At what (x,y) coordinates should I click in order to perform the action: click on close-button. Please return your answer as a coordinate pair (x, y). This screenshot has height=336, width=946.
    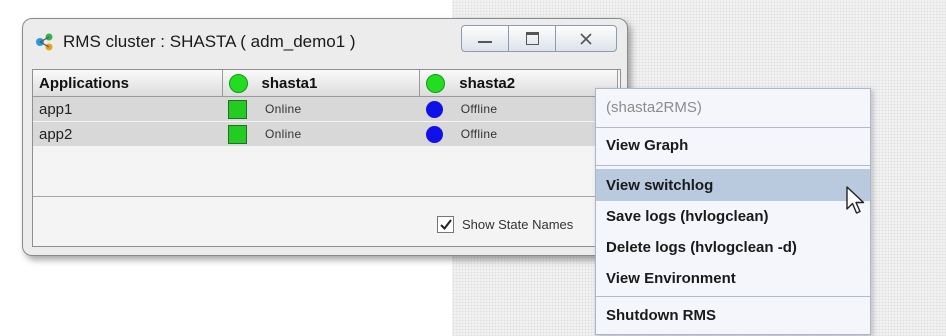
    Looking at the image, I should click on (586, 38).